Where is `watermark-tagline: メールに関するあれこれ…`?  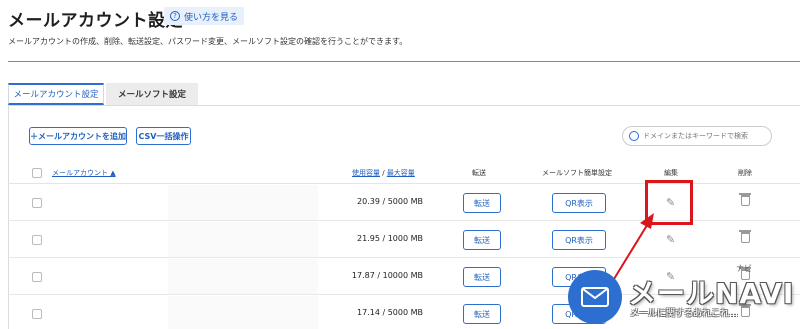
watermark-tagline: メールに関するあれこれ… is located at coordinates (684, 314).